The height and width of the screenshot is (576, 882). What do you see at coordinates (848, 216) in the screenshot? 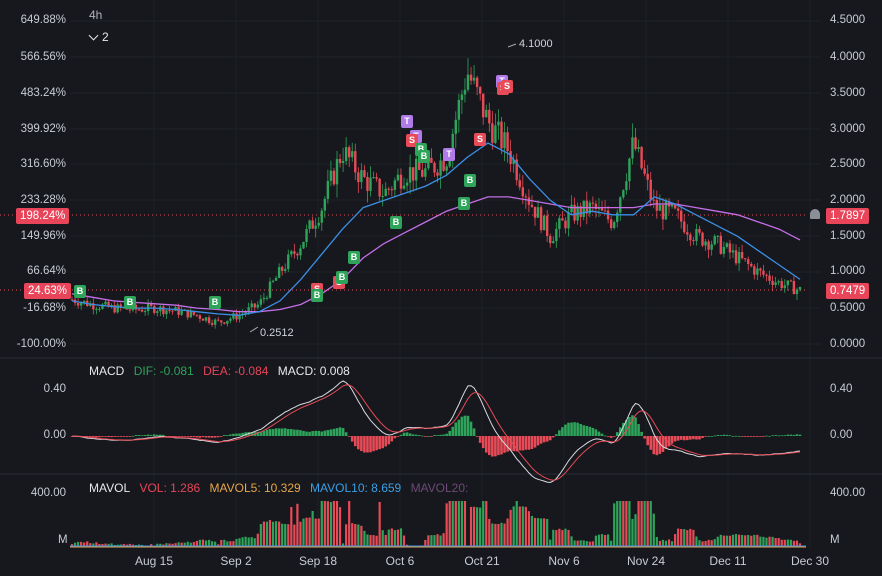
I see `ref-price-tag: 1.7897` at bounding box center [848, 216].